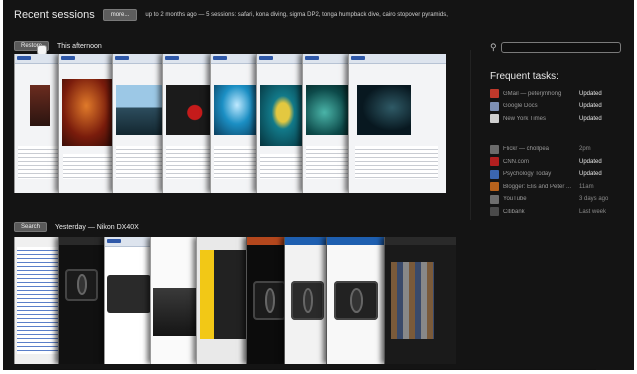 This screenshot has width=637, height=374. Describe the element at coordinates (470, 135) in the screenshot. I see `column-divider` at that location.